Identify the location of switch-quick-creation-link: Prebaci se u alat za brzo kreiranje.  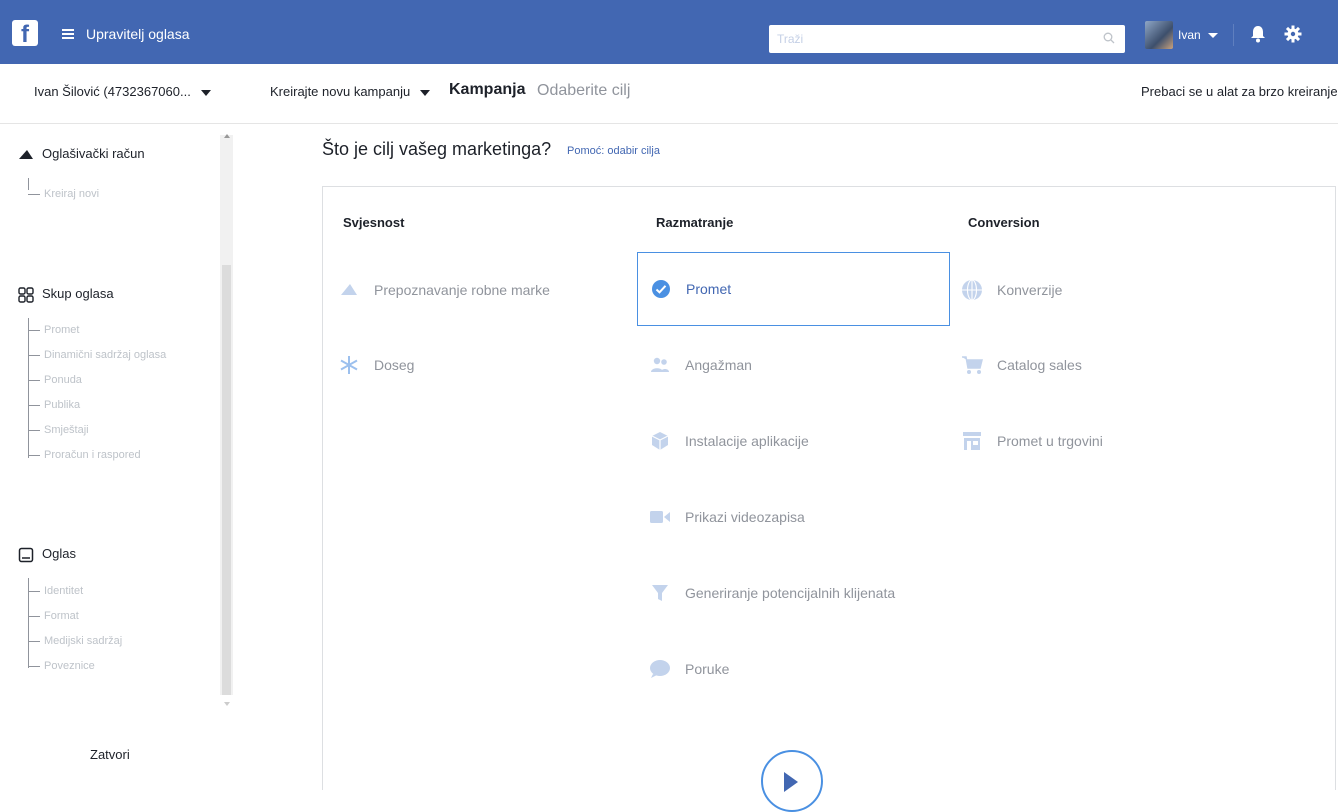
(1239, 91).